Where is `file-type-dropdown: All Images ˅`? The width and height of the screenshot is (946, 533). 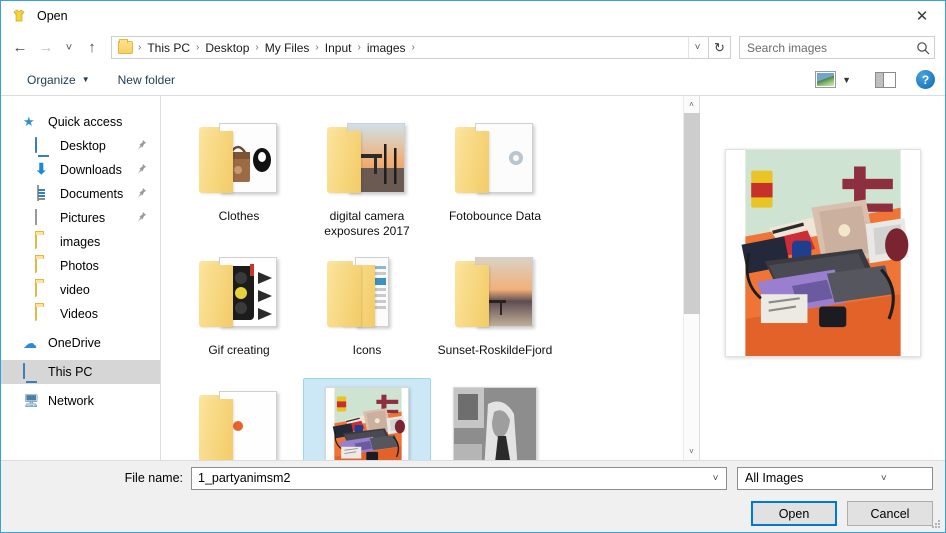
file-type-dropdown: All Images ˅ is located at coordinates (835, 478).